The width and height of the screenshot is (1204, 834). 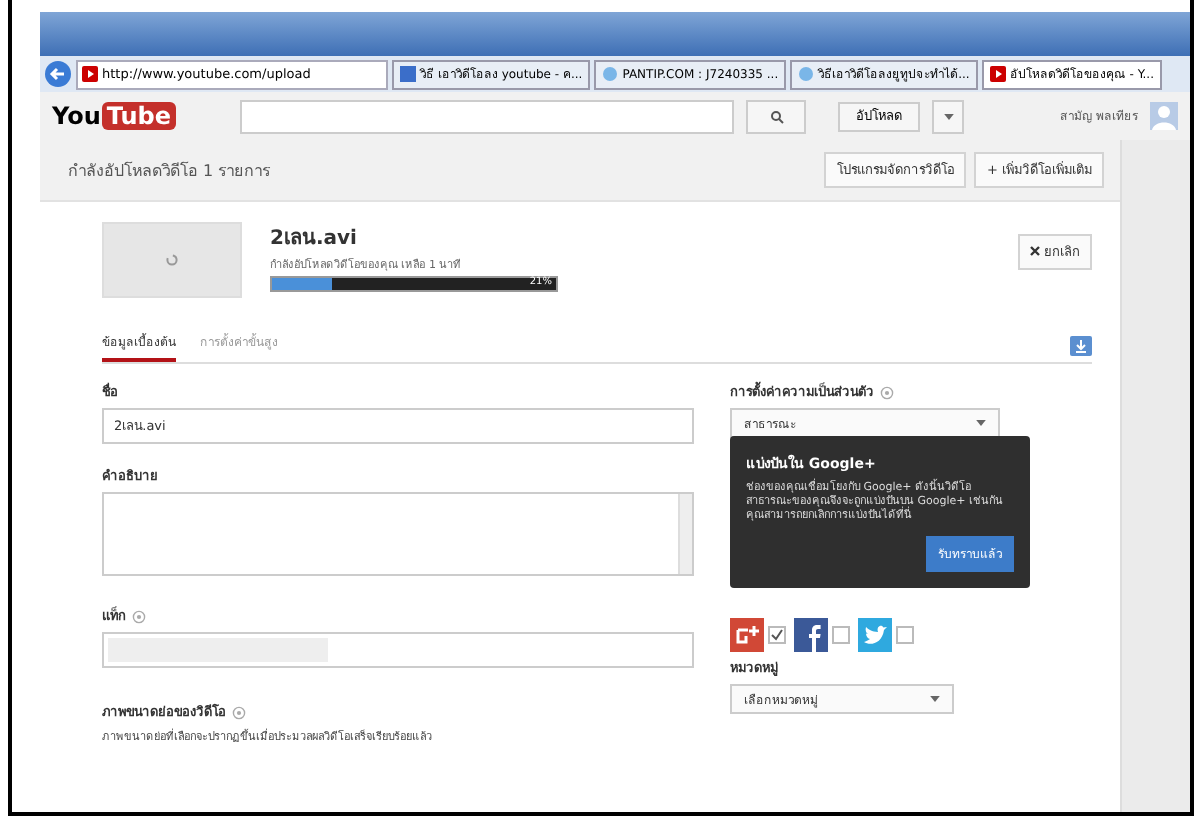 I want to click on close-icon, so click(x=1034, y=251).